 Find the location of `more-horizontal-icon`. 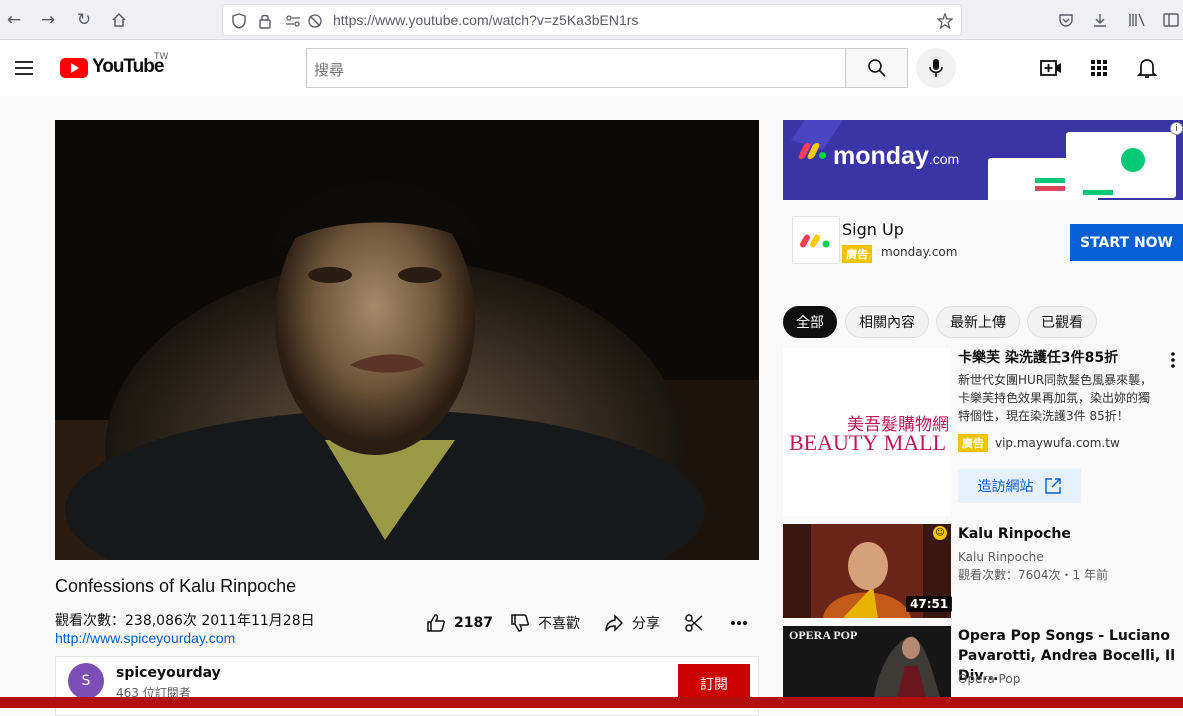

more-horizontal-icon is located at coordinates (739, 623).